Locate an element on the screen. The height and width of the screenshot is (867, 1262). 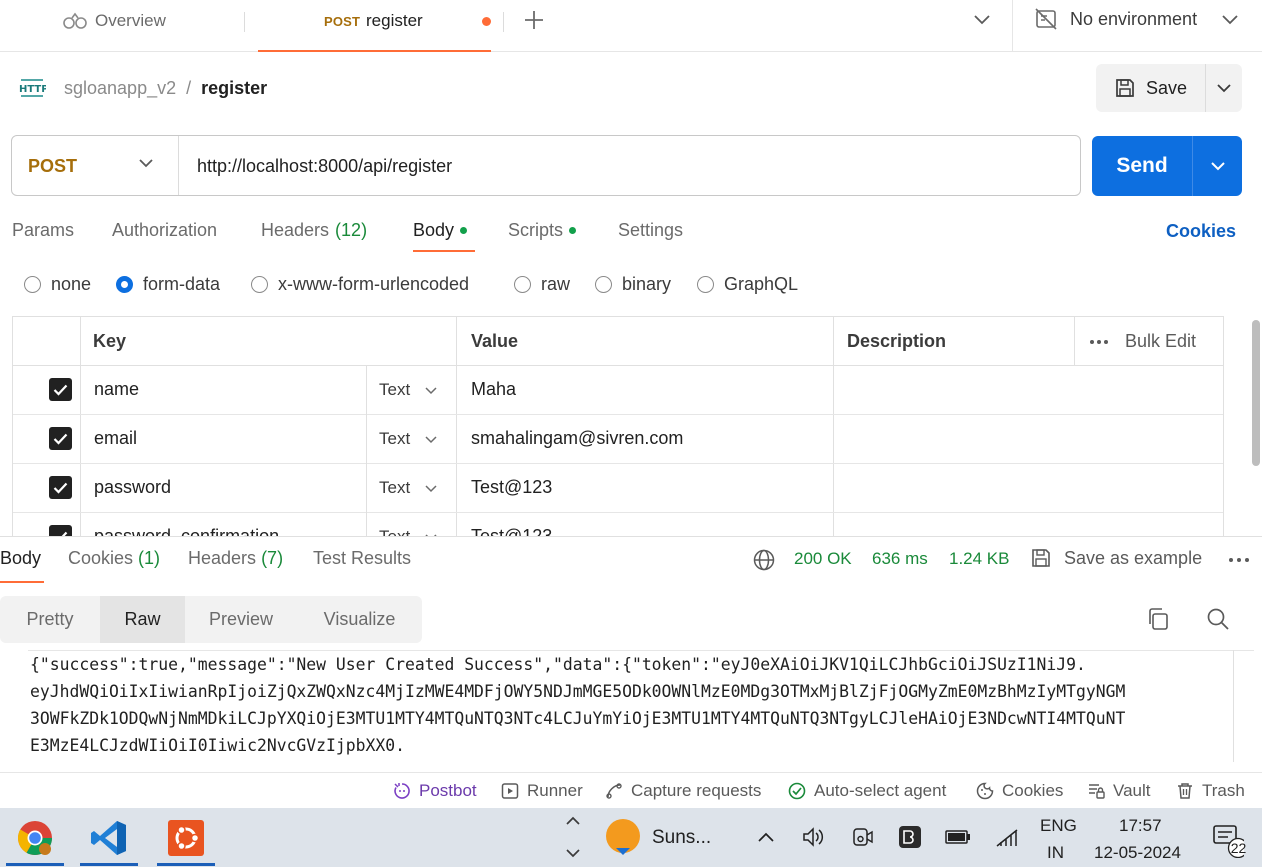
url-input: http://localhost:8000/api/register is located at coordinates (324, 166).